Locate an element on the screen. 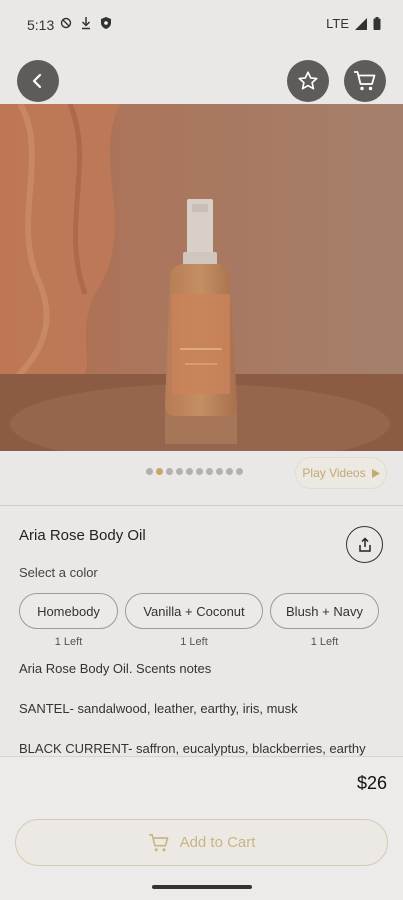 The width and height of the screenshot is (403, 900). product-title: Aria Rose Body Oil is located at coordinates (82, 535).